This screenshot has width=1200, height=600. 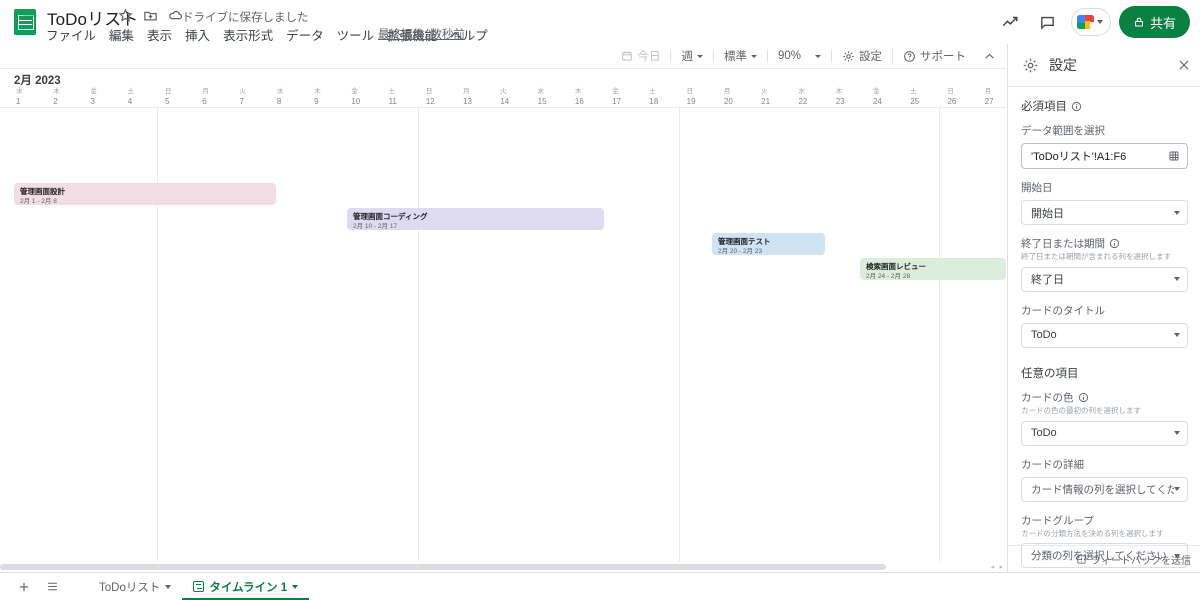 I want to click on optional-section-label: 任意の項目, so click(x=1050, y=373).